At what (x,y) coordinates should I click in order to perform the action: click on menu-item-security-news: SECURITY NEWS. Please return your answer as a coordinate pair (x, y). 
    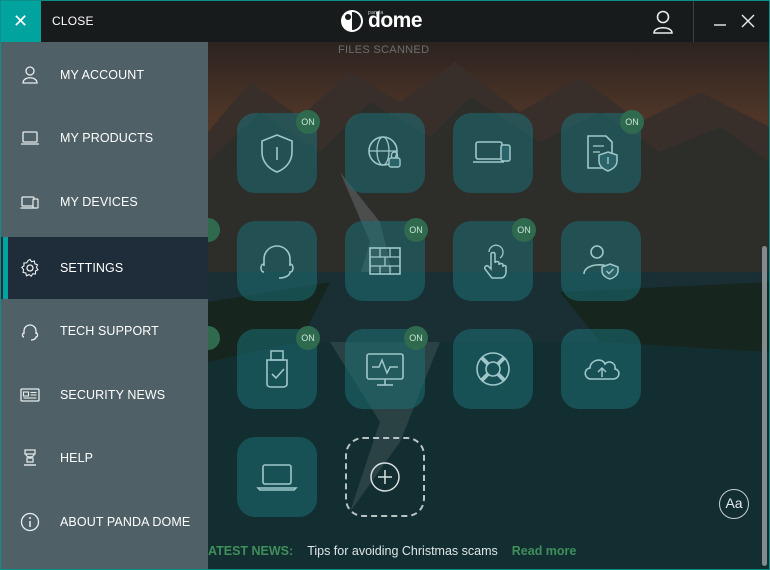
    Looking at the image, I should click on (104, 395).